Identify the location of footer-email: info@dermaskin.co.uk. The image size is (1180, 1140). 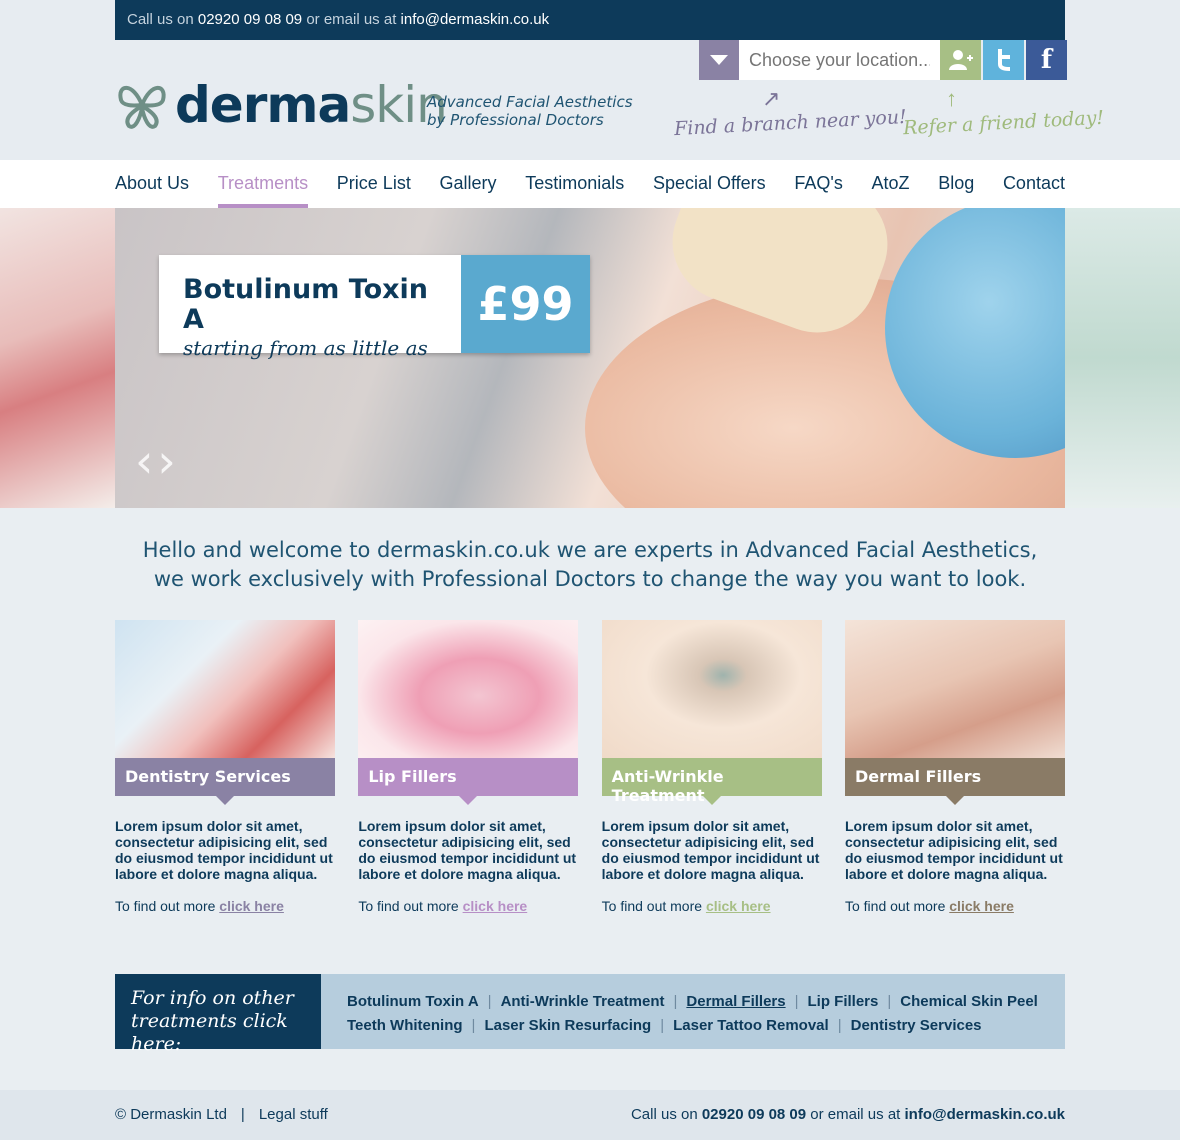
(985, 1114).